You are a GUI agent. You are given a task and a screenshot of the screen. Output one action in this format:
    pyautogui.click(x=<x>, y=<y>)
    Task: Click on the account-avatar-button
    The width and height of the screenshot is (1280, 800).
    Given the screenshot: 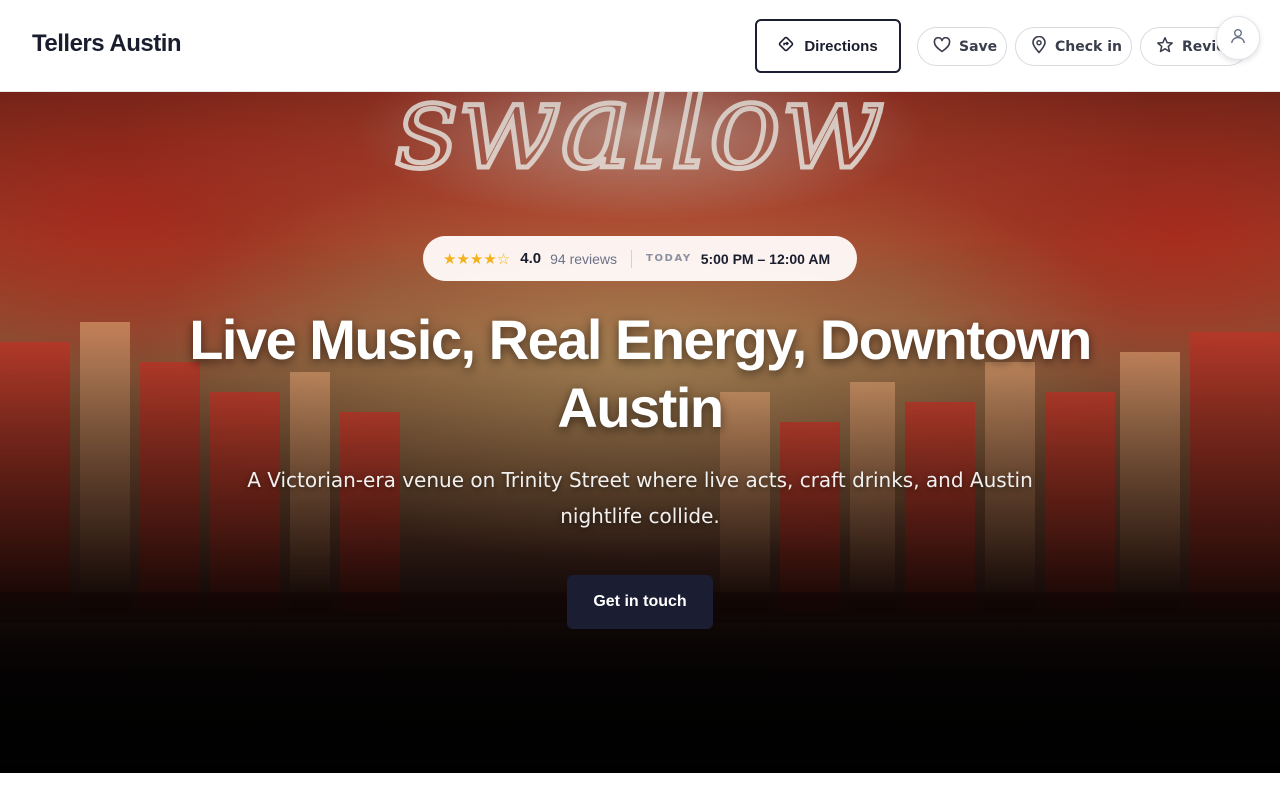 What is the action you would take?
    pyautogui.click(x=1238, y=38)
    